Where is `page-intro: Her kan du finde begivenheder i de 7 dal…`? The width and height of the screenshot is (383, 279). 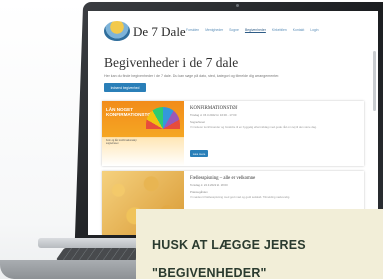 page-intro: Her kan du finde begivenheder i de 7 dal… is located at coordinates (192, 76).